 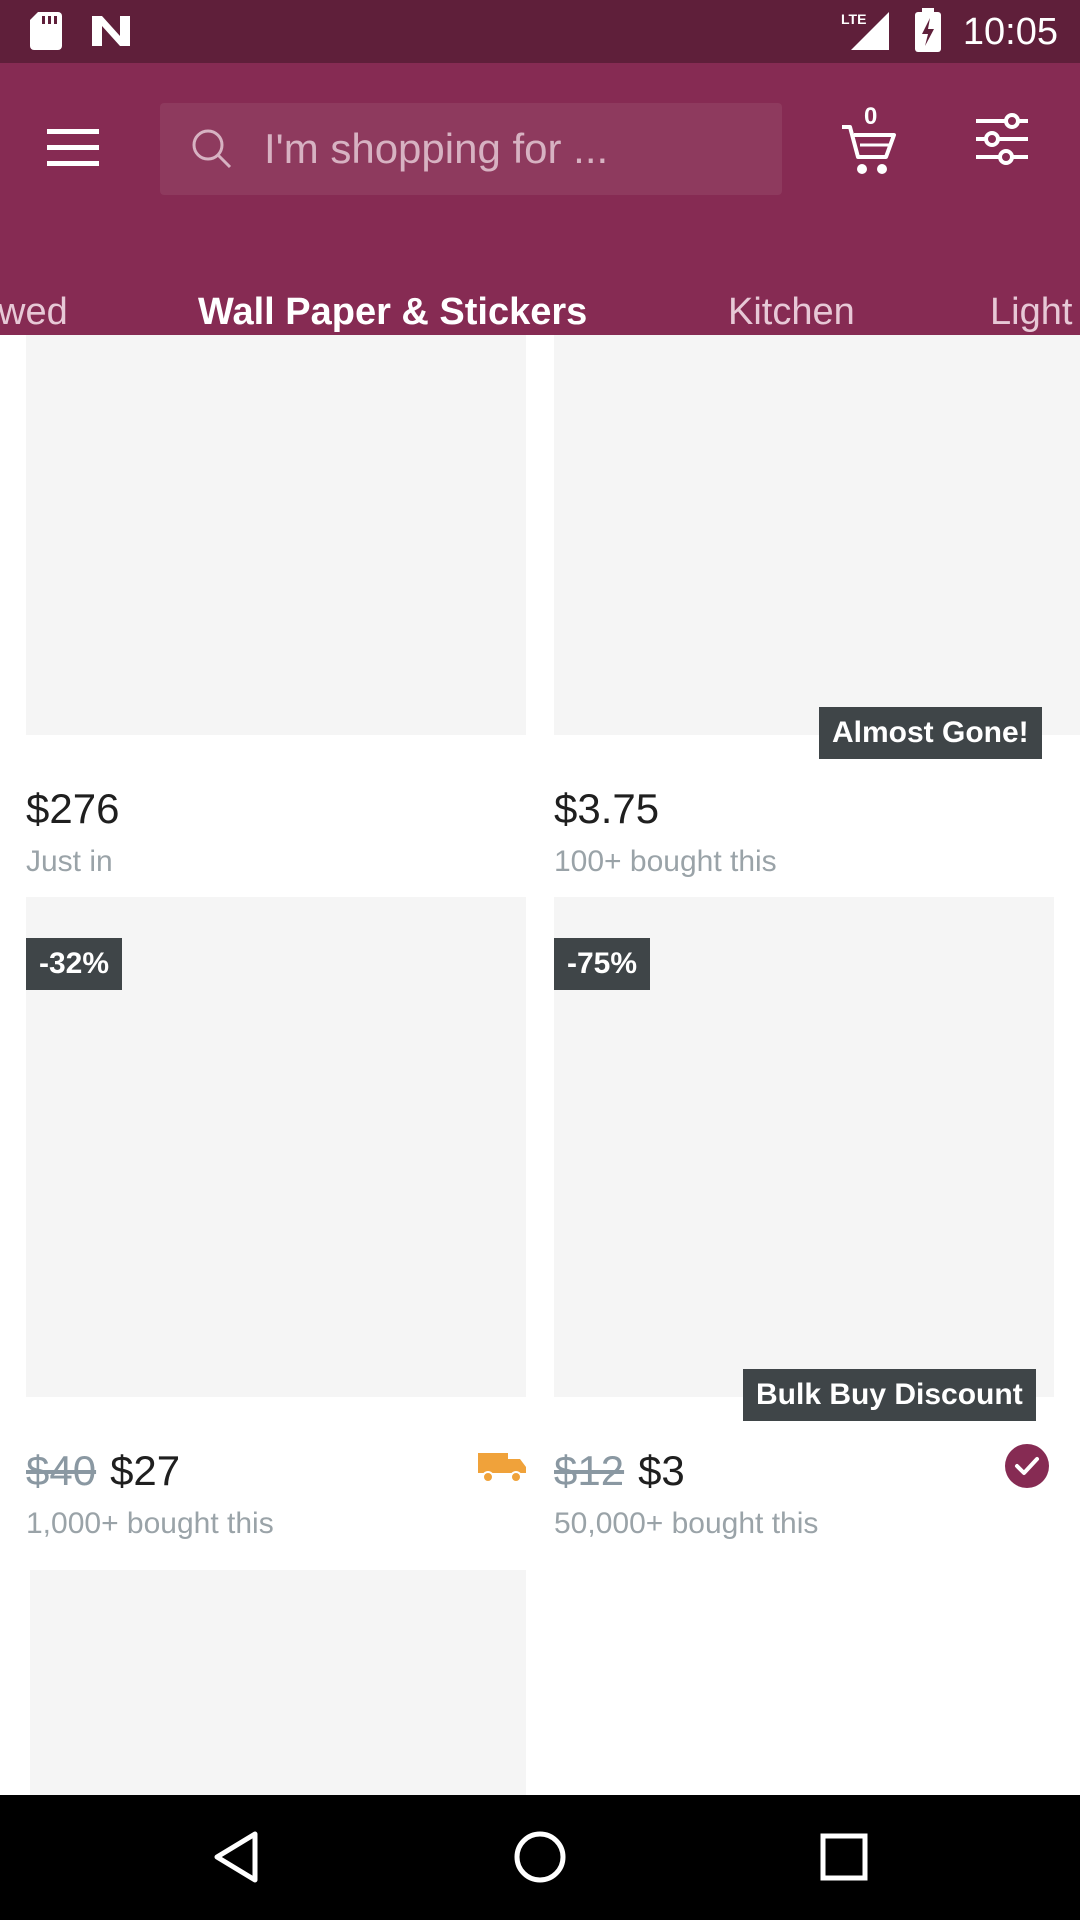 I want to click on back-button, so click(x=236, y=1857).